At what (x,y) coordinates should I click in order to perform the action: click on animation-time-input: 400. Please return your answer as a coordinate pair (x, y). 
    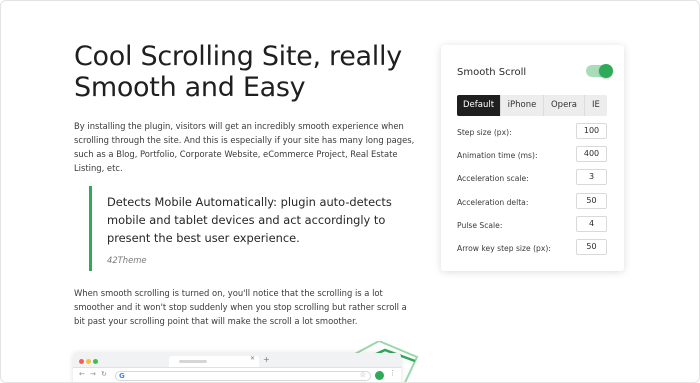
    Looking at the image, I should click on (591, 154).